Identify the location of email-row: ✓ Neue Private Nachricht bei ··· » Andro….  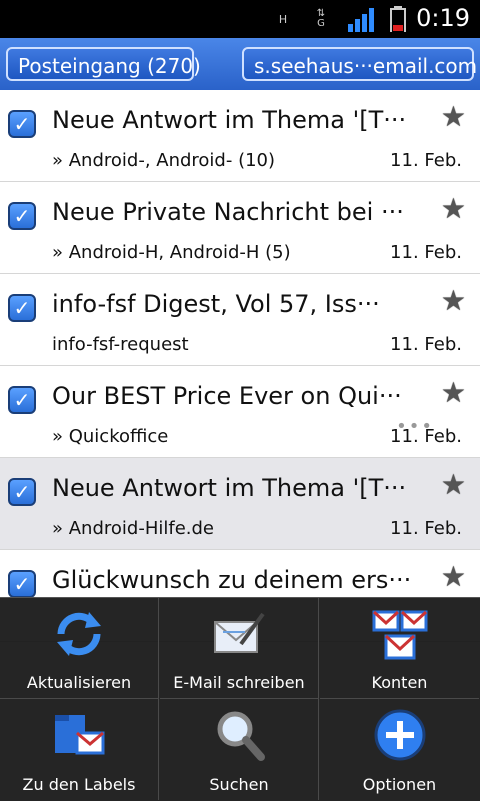
(240, 228).